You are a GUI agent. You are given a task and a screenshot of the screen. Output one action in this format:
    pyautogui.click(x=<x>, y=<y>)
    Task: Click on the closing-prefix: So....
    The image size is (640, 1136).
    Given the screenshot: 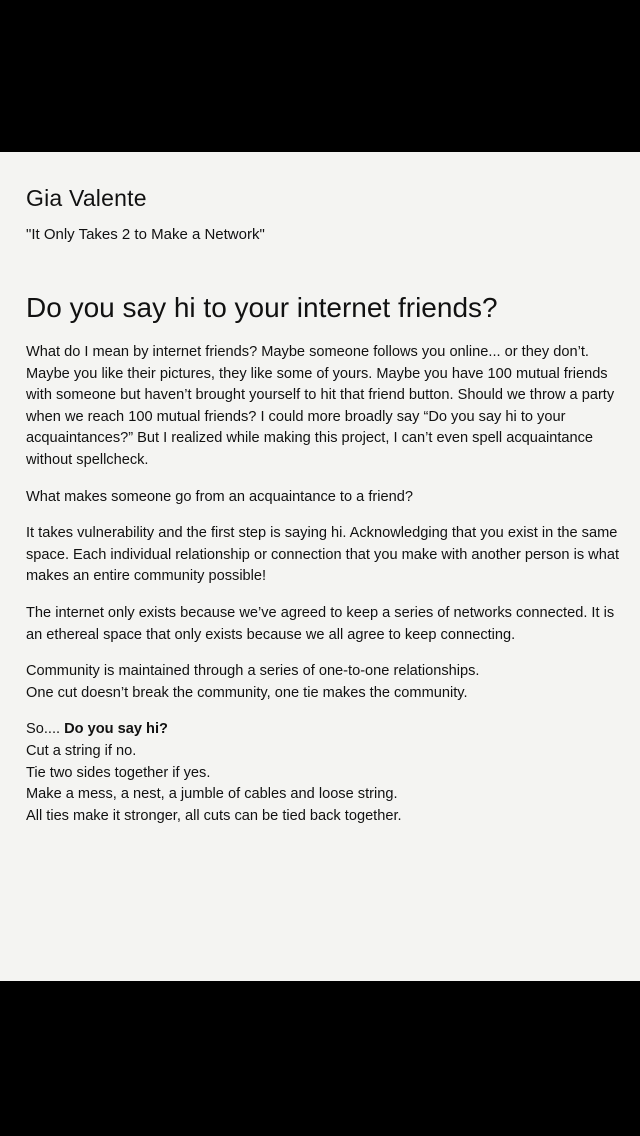 What is the action you would take?
    pyautogui.click(x=45, y=729)
    